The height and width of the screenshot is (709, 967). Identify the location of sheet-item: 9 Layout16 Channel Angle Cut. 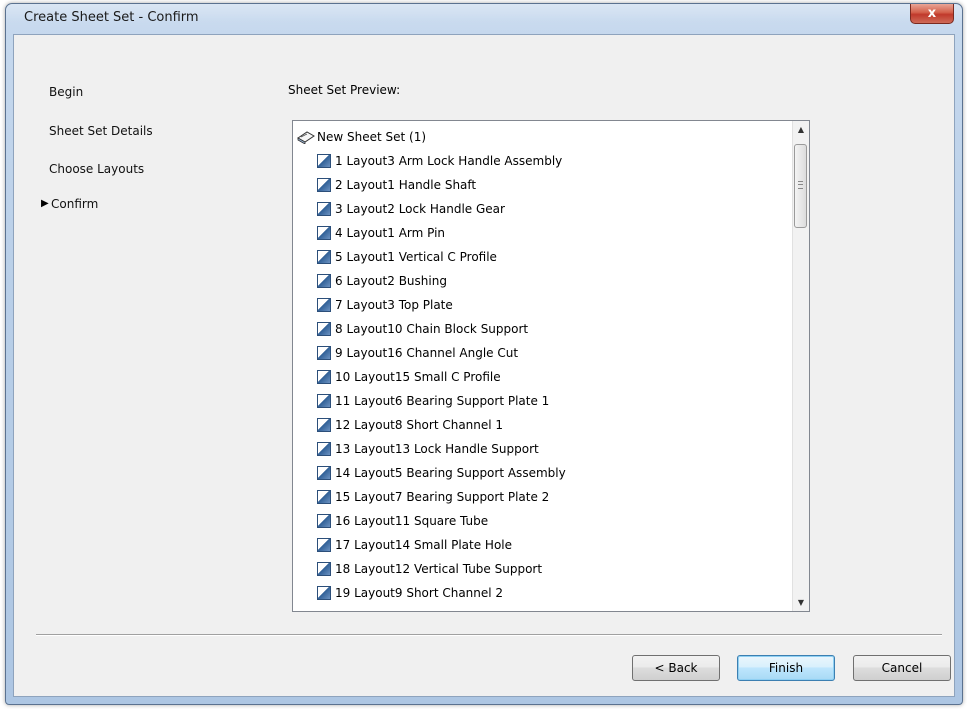
(417, 353).